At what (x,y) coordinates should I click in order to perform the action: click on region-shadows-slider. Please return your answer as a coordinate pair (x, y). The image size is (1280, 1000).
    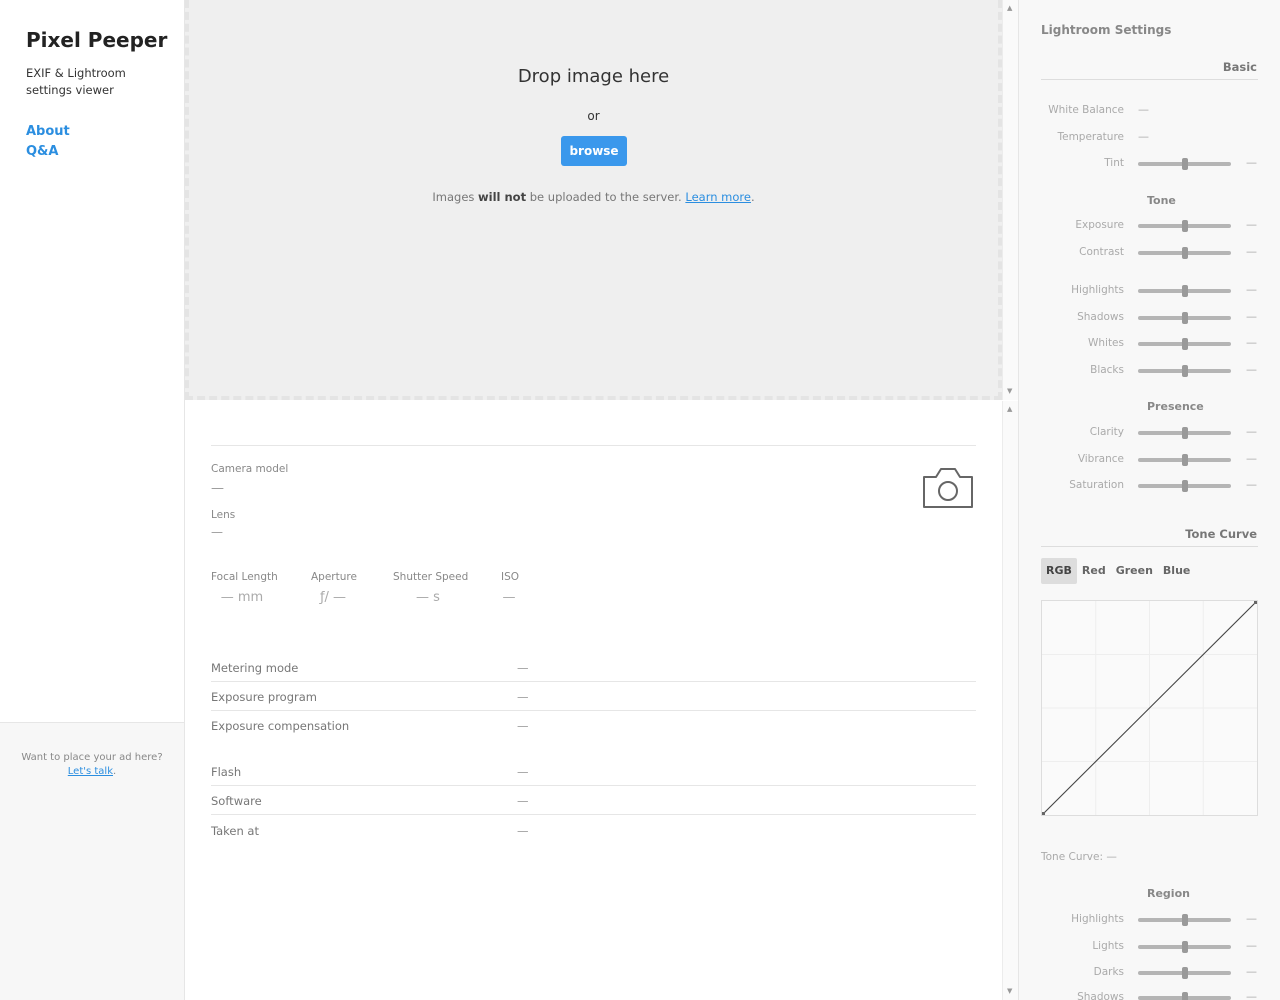
    Looking at the image, I should click on (1184, 996).